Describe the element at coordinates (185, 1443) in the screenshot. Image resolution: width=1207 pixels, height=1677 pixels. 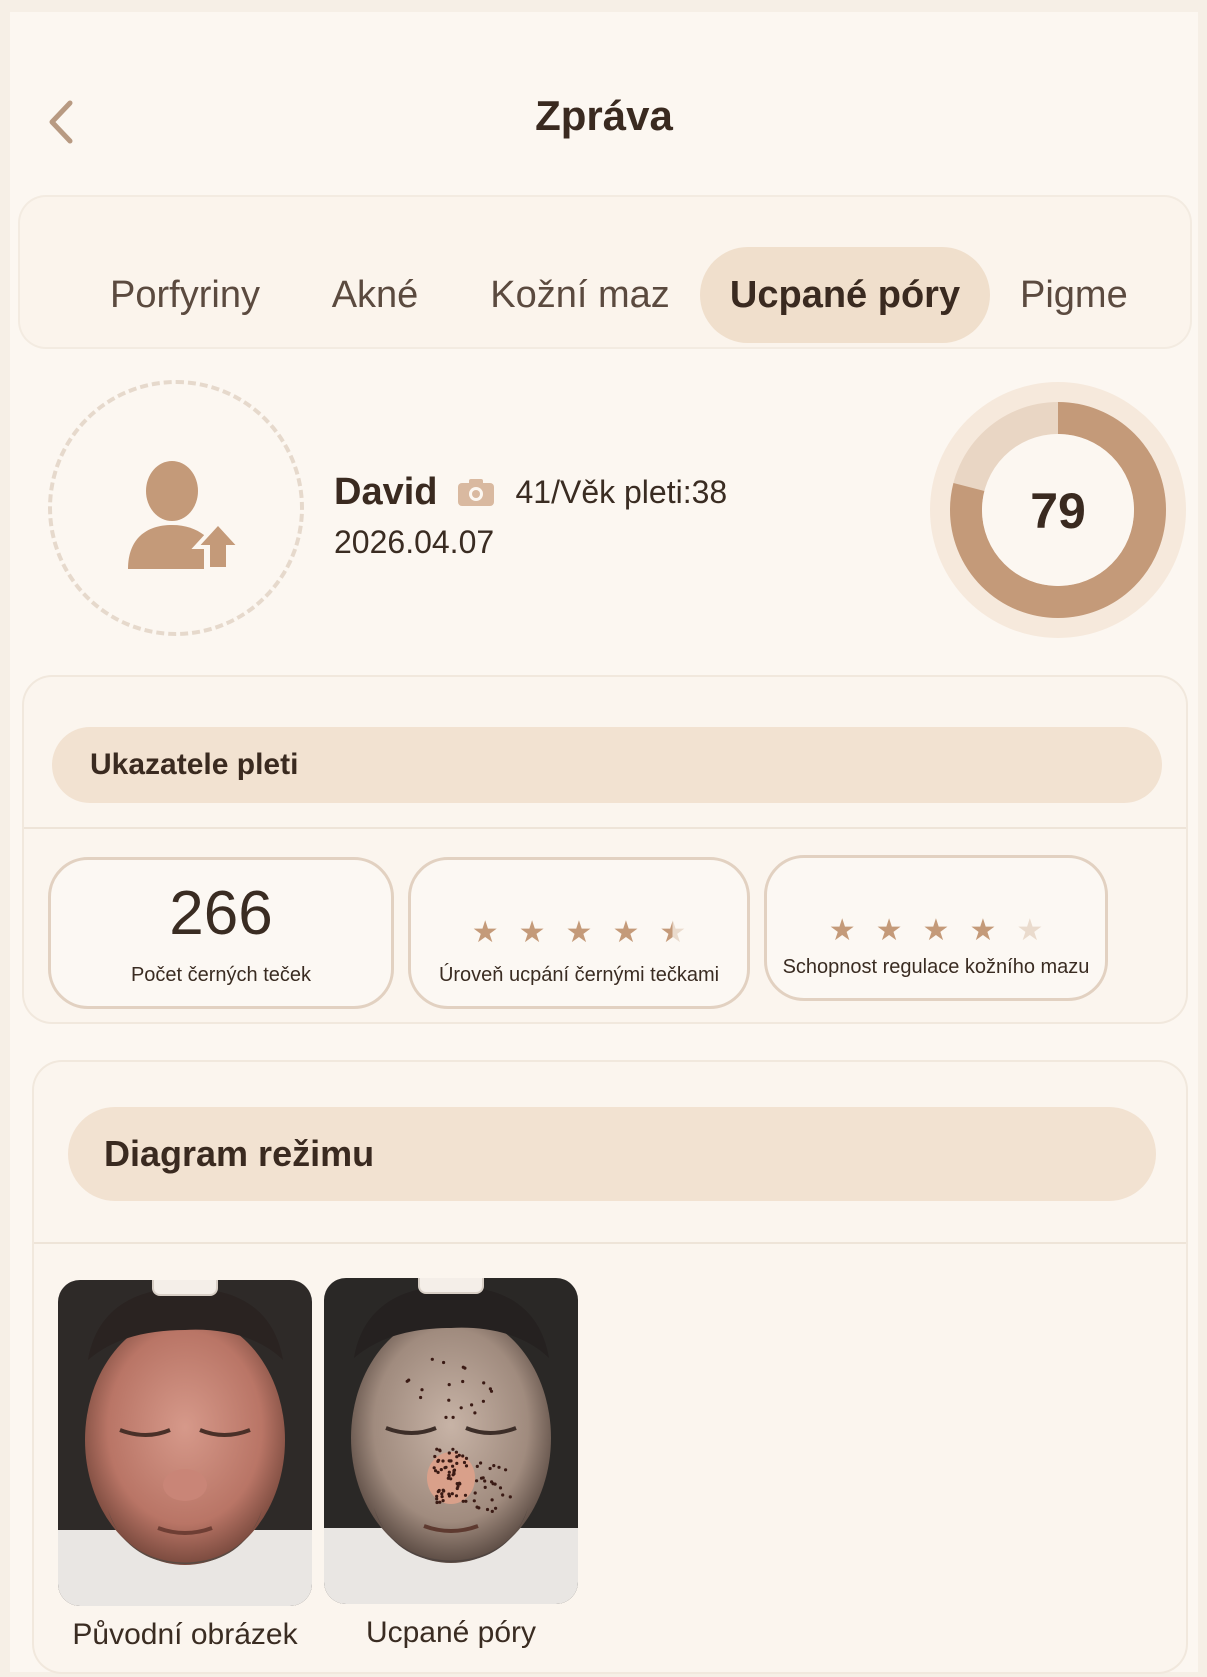
I see `original-photo` at that location.